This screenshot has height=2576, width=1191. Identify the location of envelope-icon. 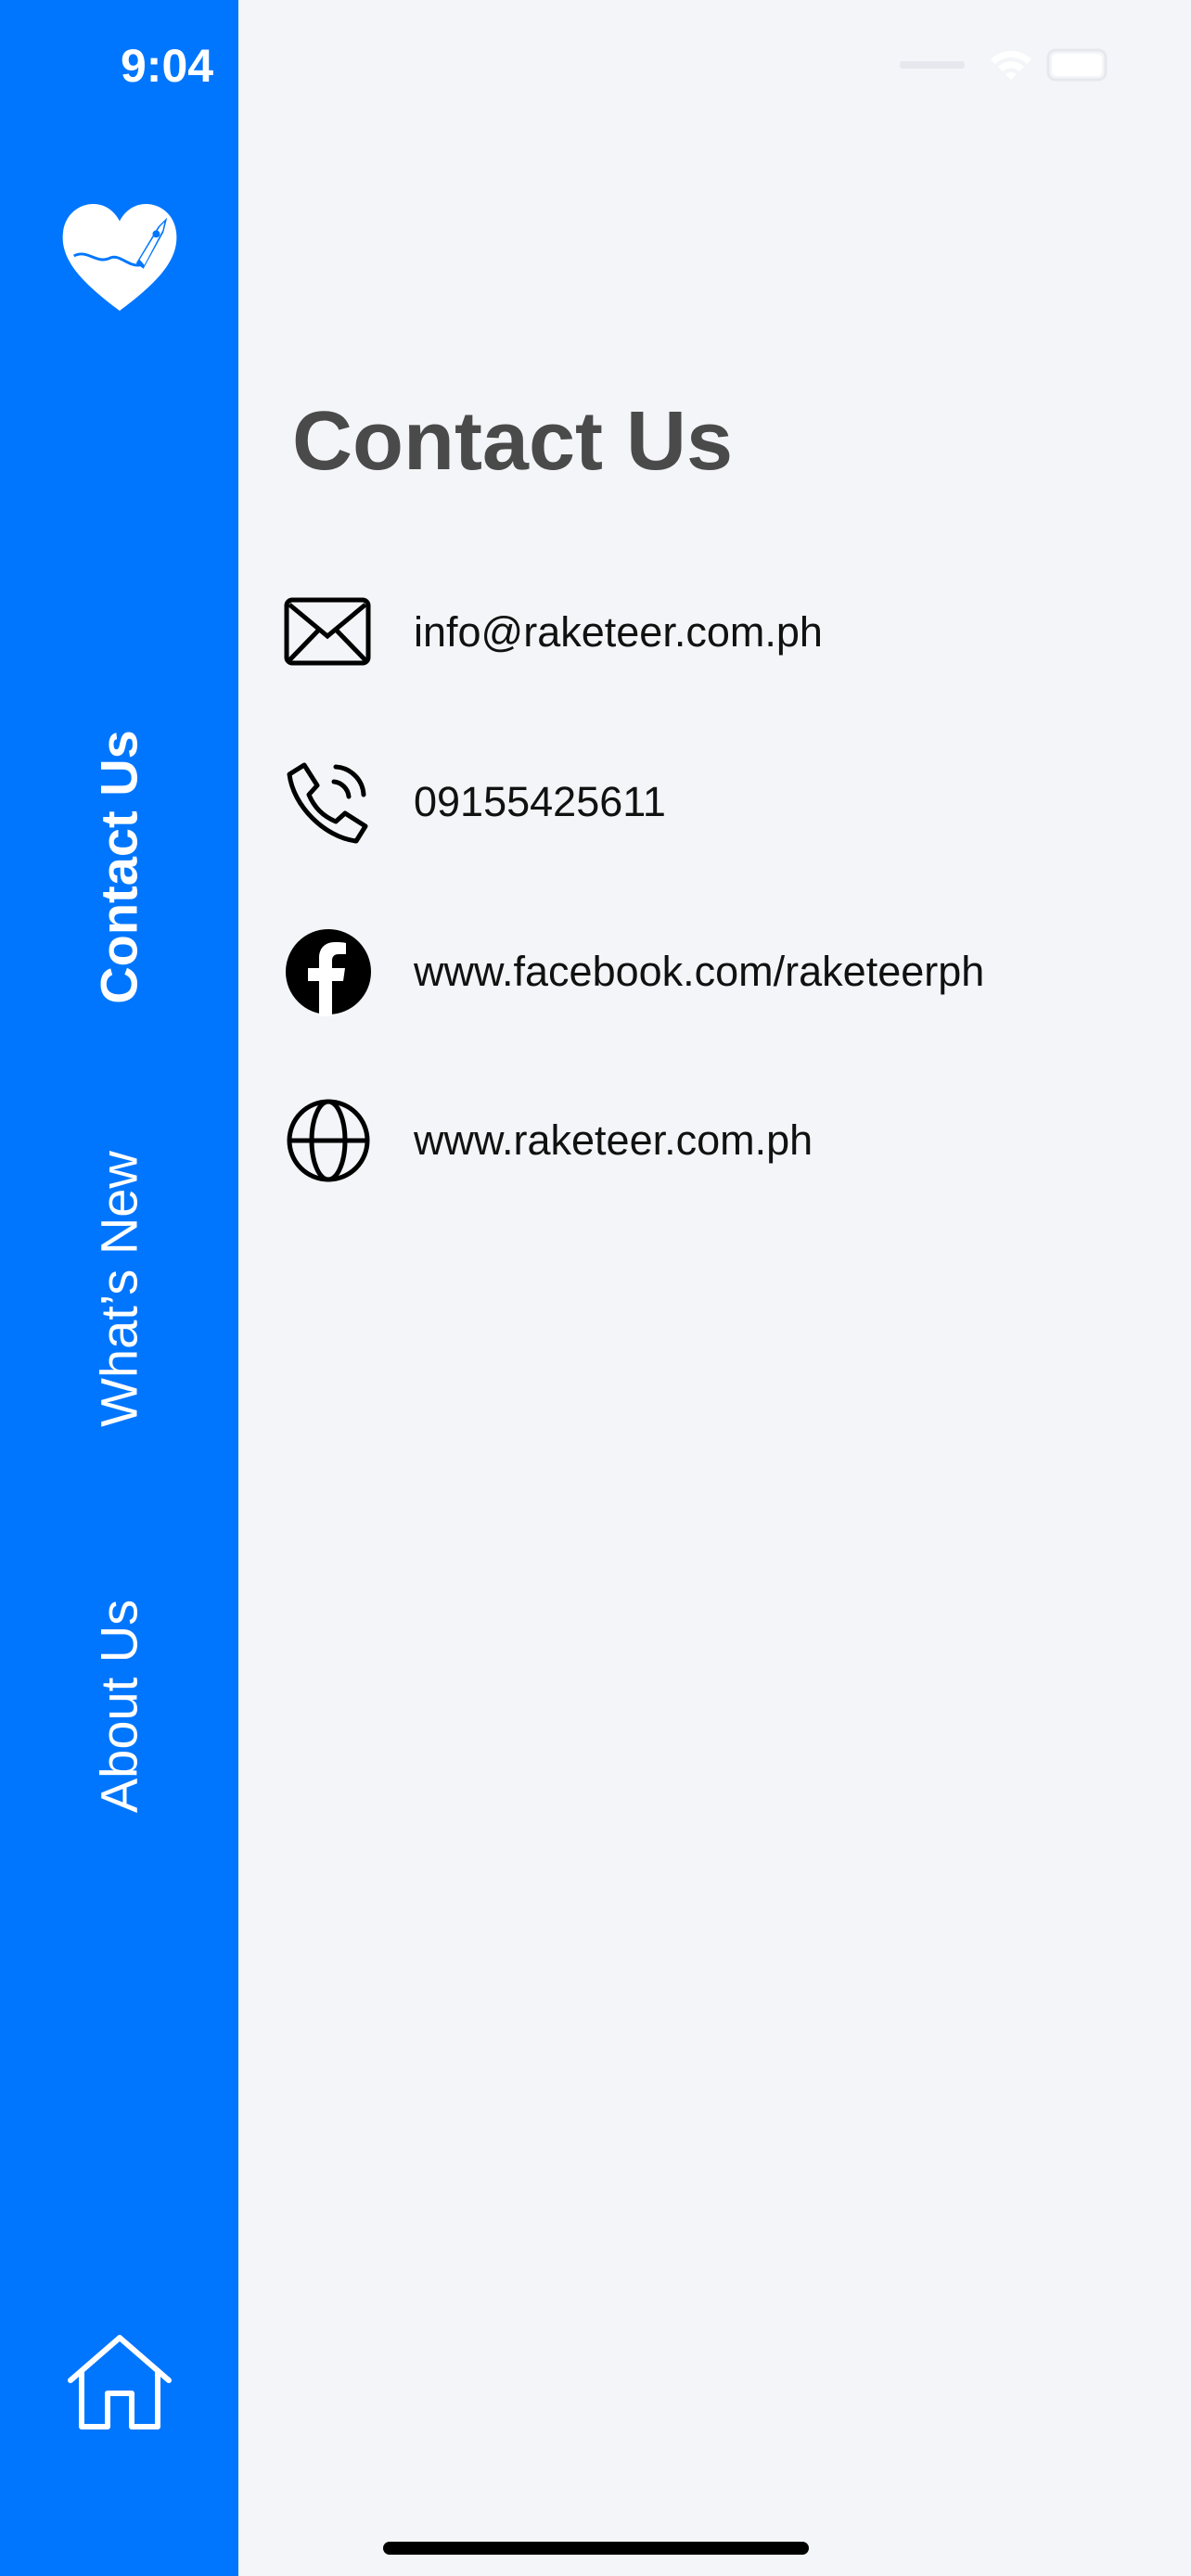
(327, 632).